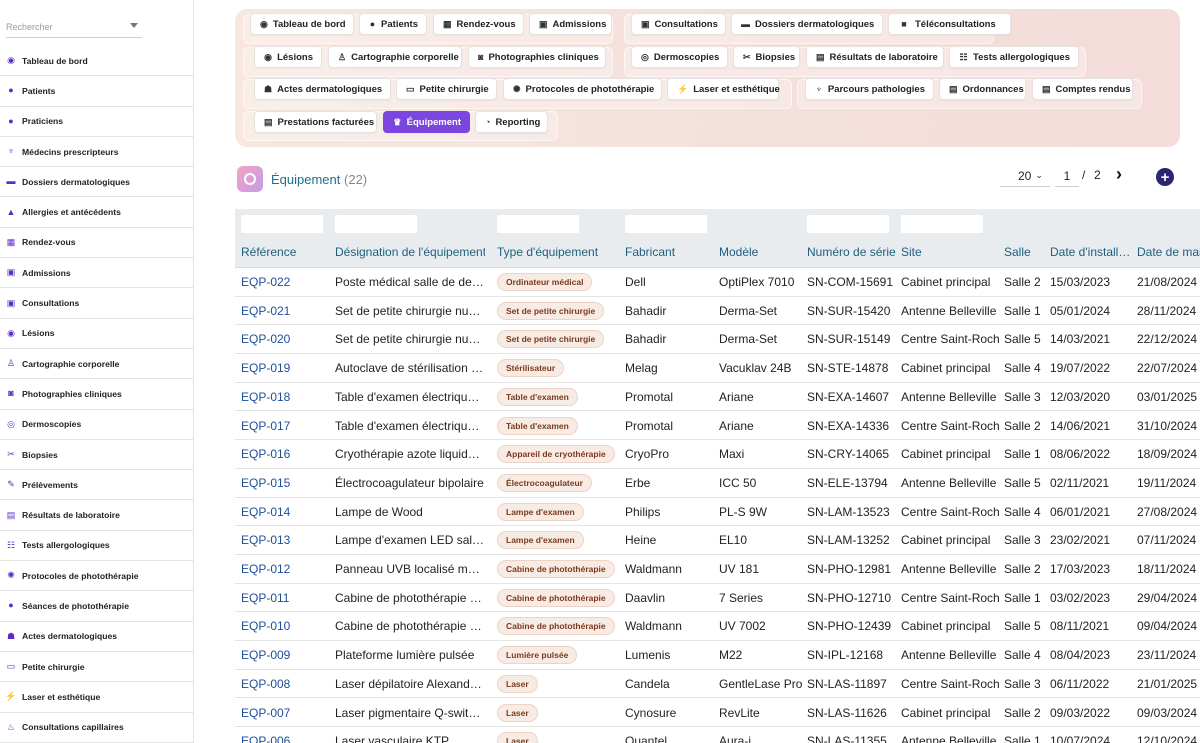  Describe the element at coordinates (285, 454) in the screenshot. I see `cell-reference: EQP-016` at that location.